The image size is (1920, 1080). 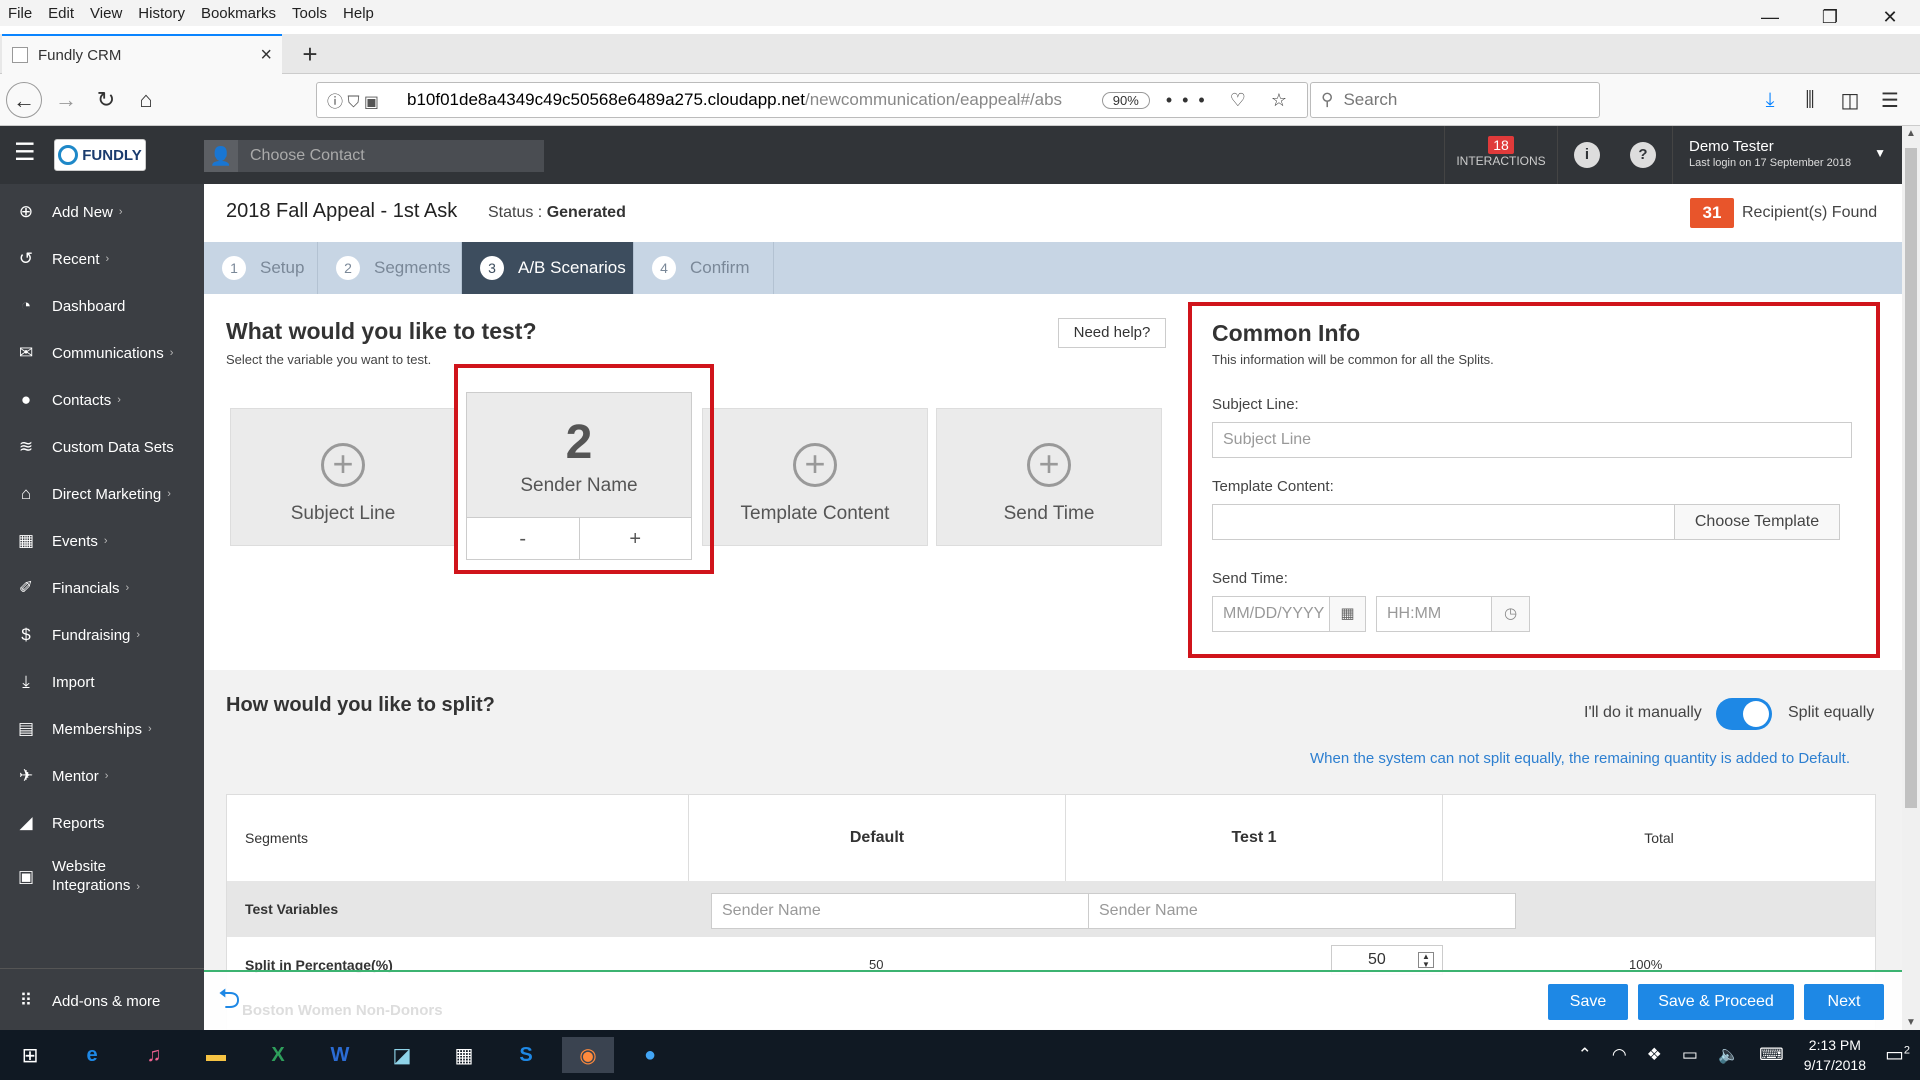 What do you see at coordinates (526, 1055) in the screenshot?
I see `skype-icon: S` at bounding box center [526, 1055].